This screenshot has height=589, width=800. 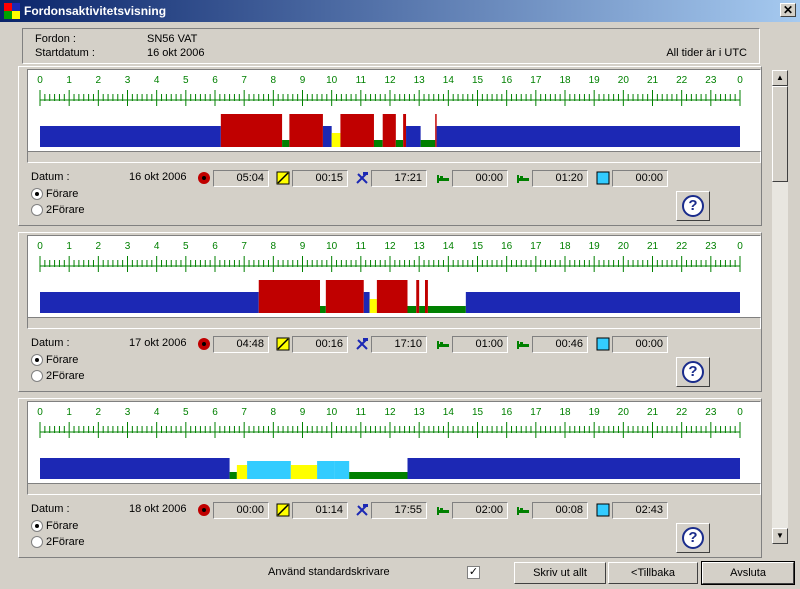 What do you see at coordinates (711, 80) in the screenshot?
I see `hour-tick-label: 23` at bounding box center [711, 80].